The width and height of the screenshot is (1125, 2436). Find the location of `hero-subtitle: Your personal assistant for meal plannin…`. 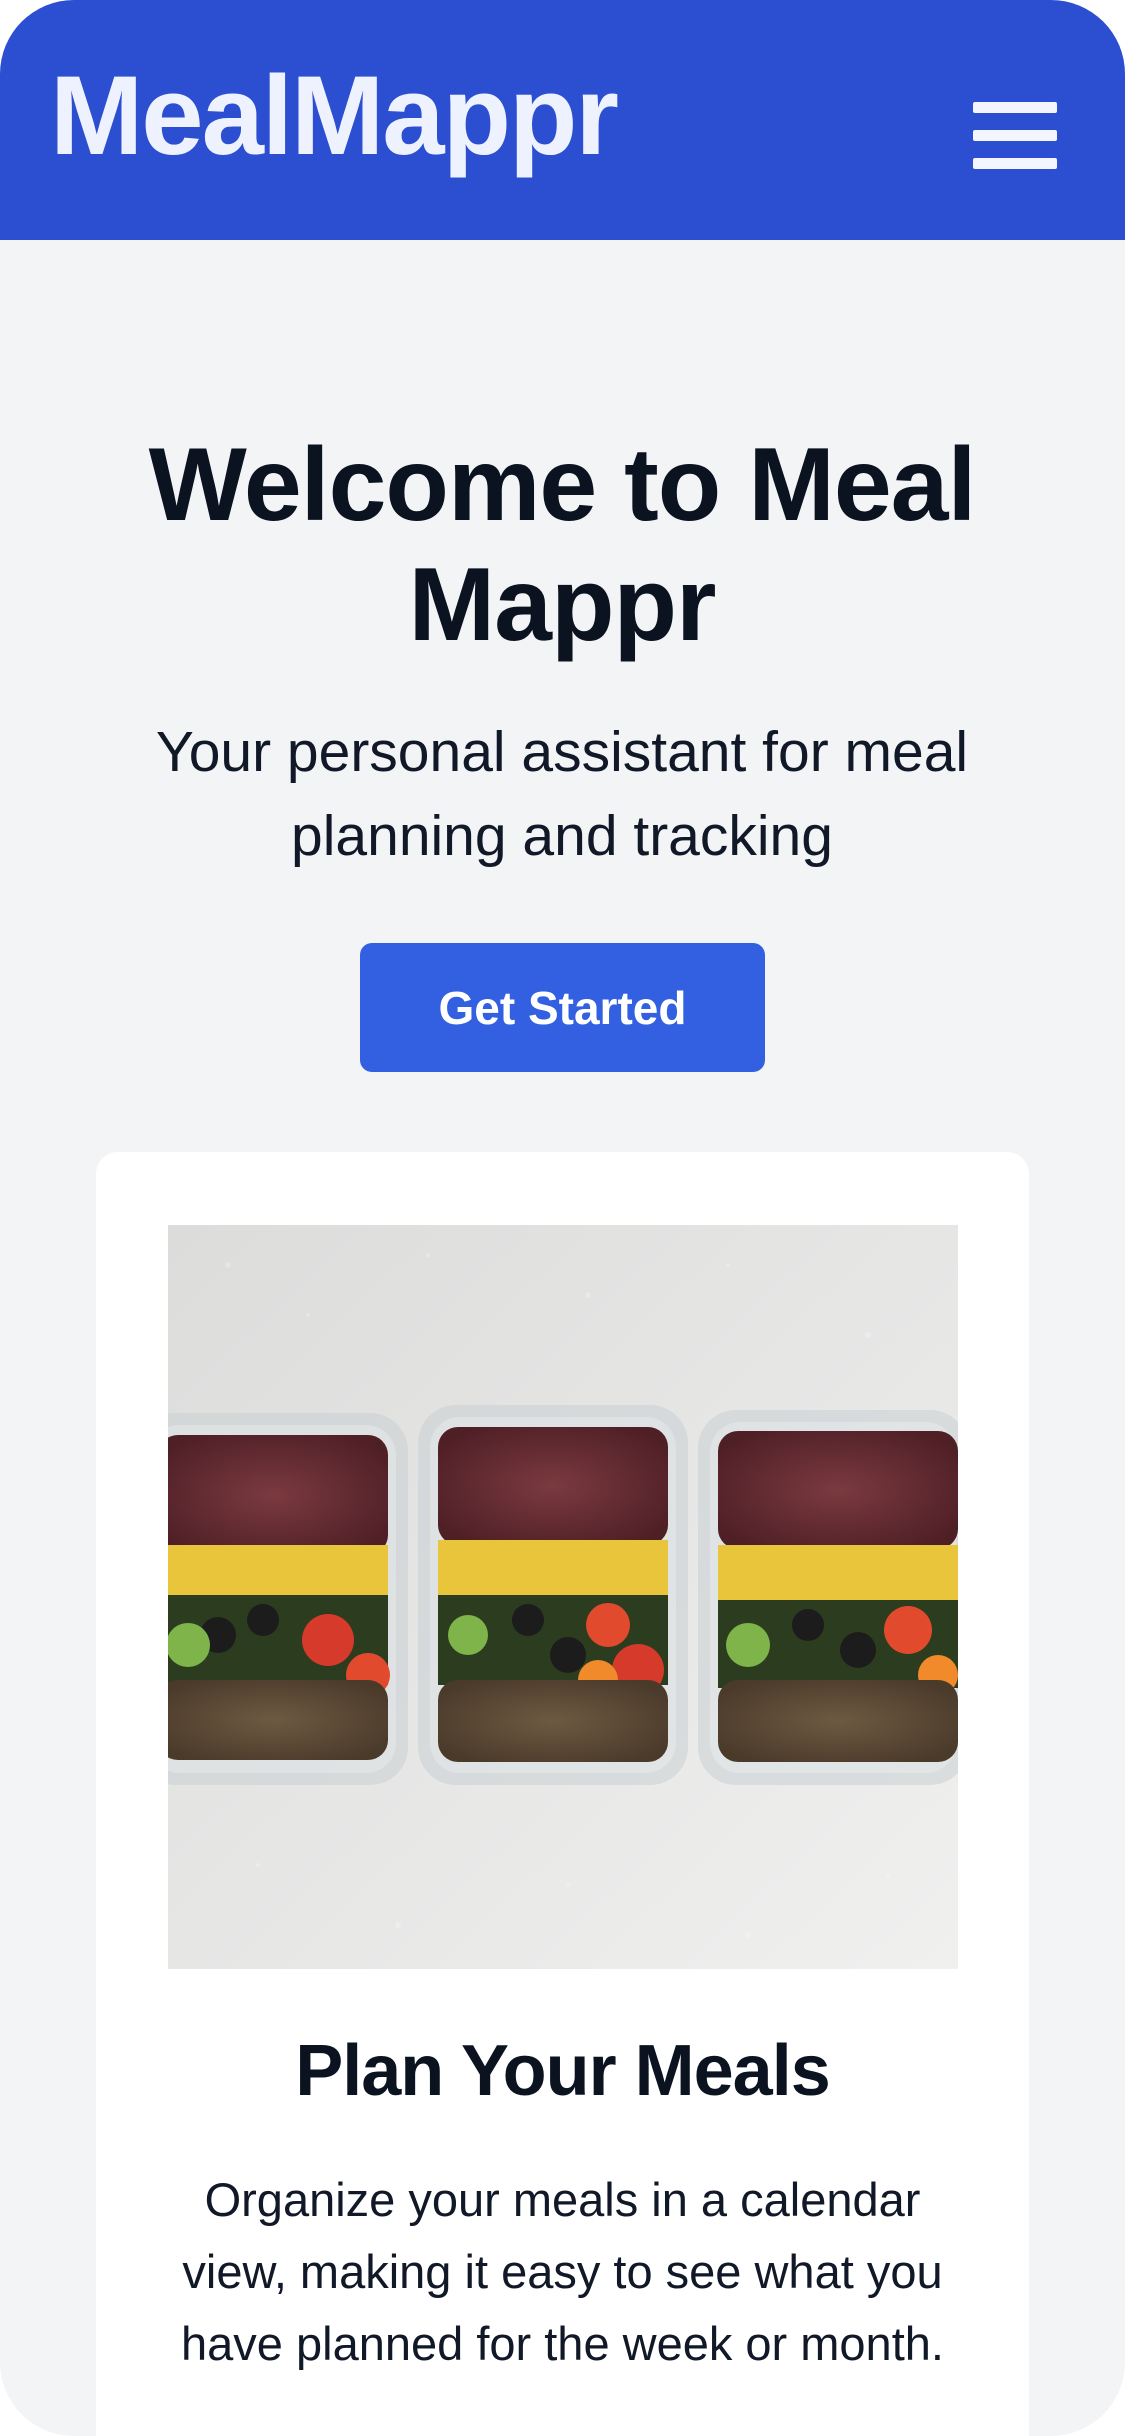

hero-subtitle: Your personal assistant for meal plannin… is located at coordinates (562, 794).